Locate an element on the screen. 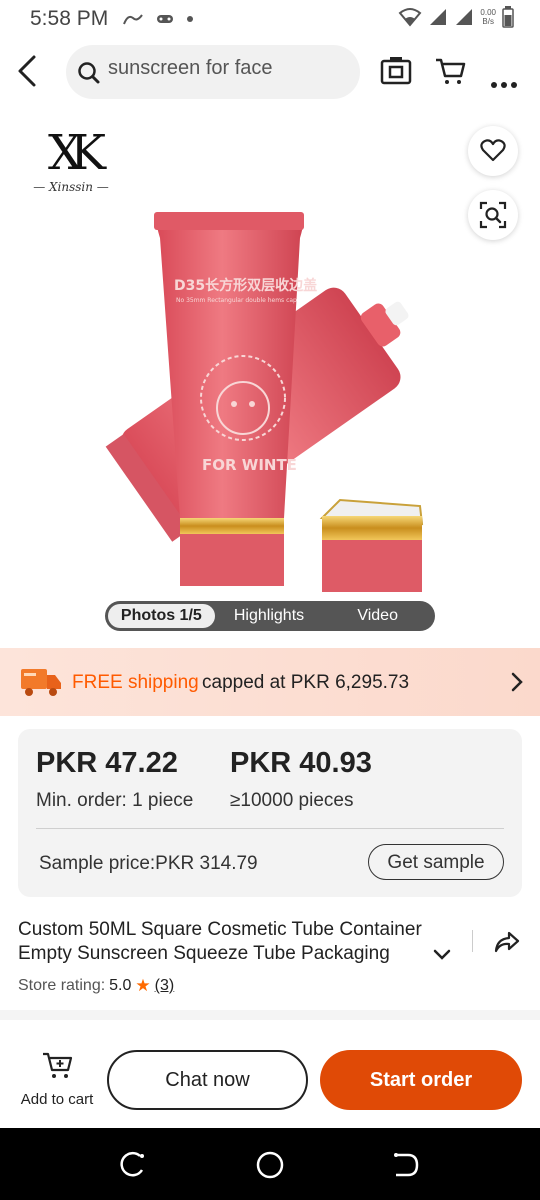 This screenshot has width=540, height=1200. section-separator is located at coordinates (270, 1015).